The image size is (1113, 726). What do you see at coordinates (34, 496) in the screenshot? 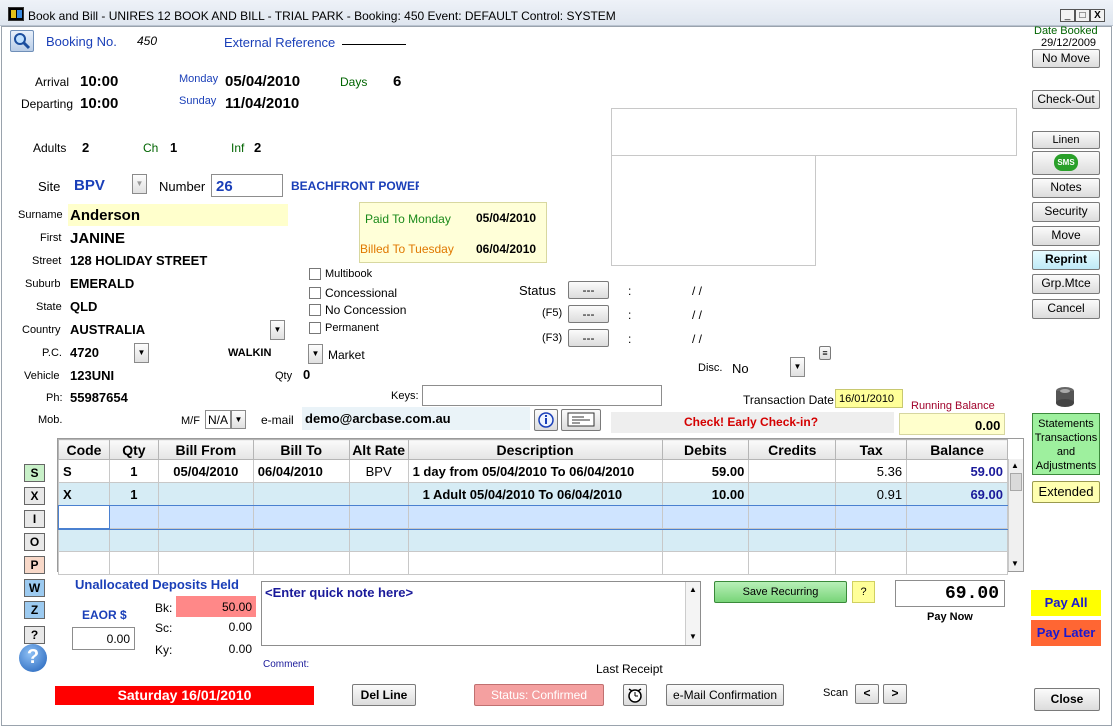
I see `row-button-x: X` at bounding box center [34, 496].